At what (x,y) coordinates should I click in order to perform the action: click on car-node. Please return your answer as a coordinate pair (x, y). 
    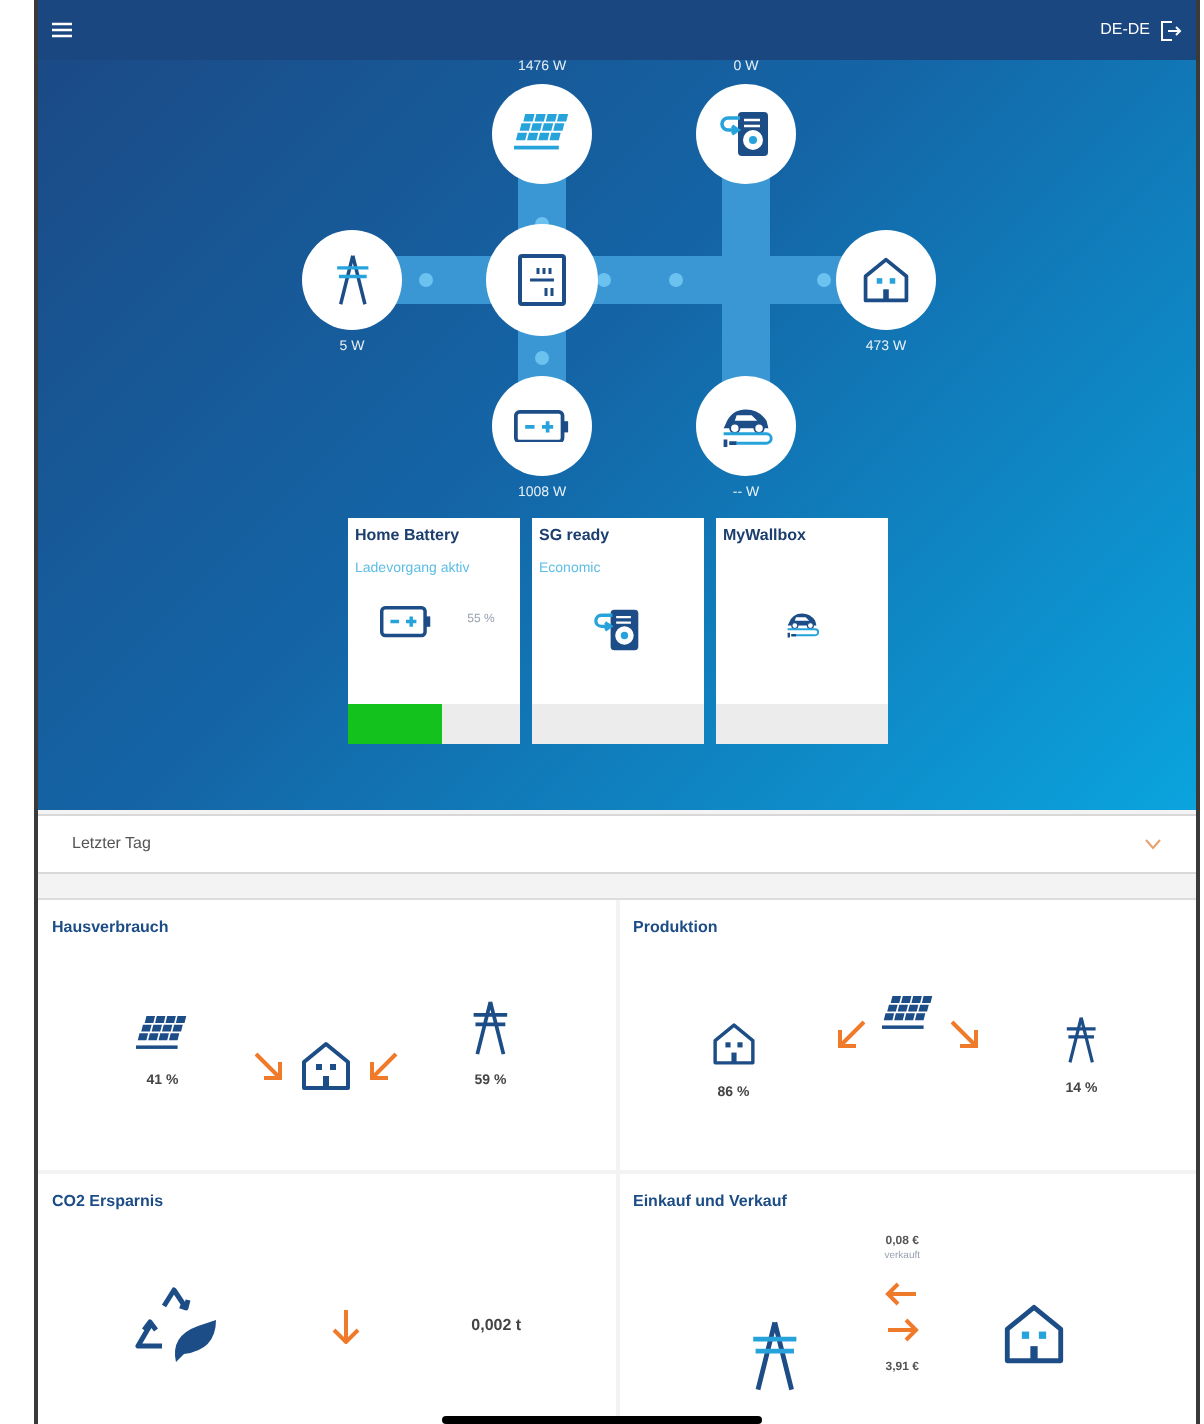
    Looking at the image, I should click on (746, 426).